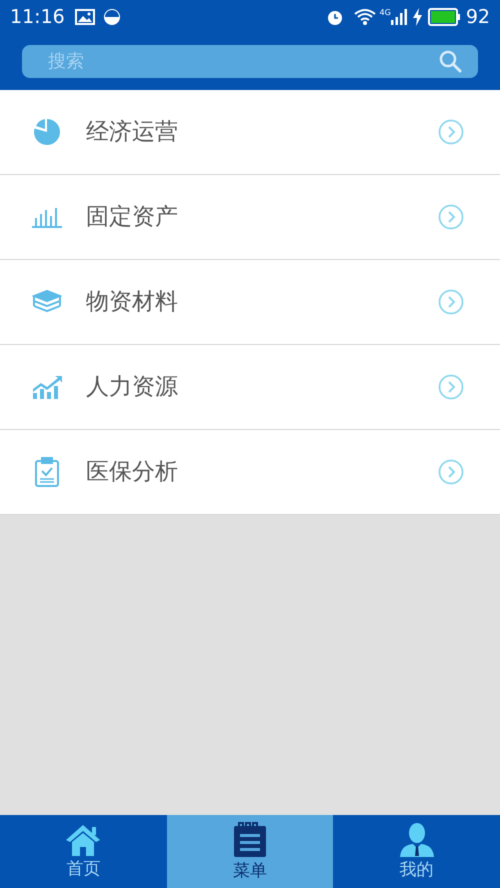  What do you see at coordinates (335, 17) in the screenshot?
I see `alarm-icon` at bounding box center [335, 17].